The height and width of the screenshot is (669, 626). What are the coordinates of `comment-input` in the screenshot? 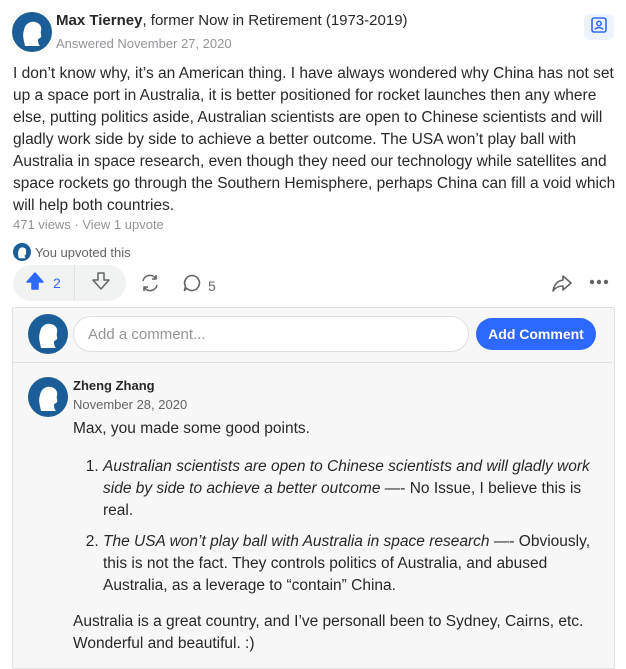 It's located at (271, 334).